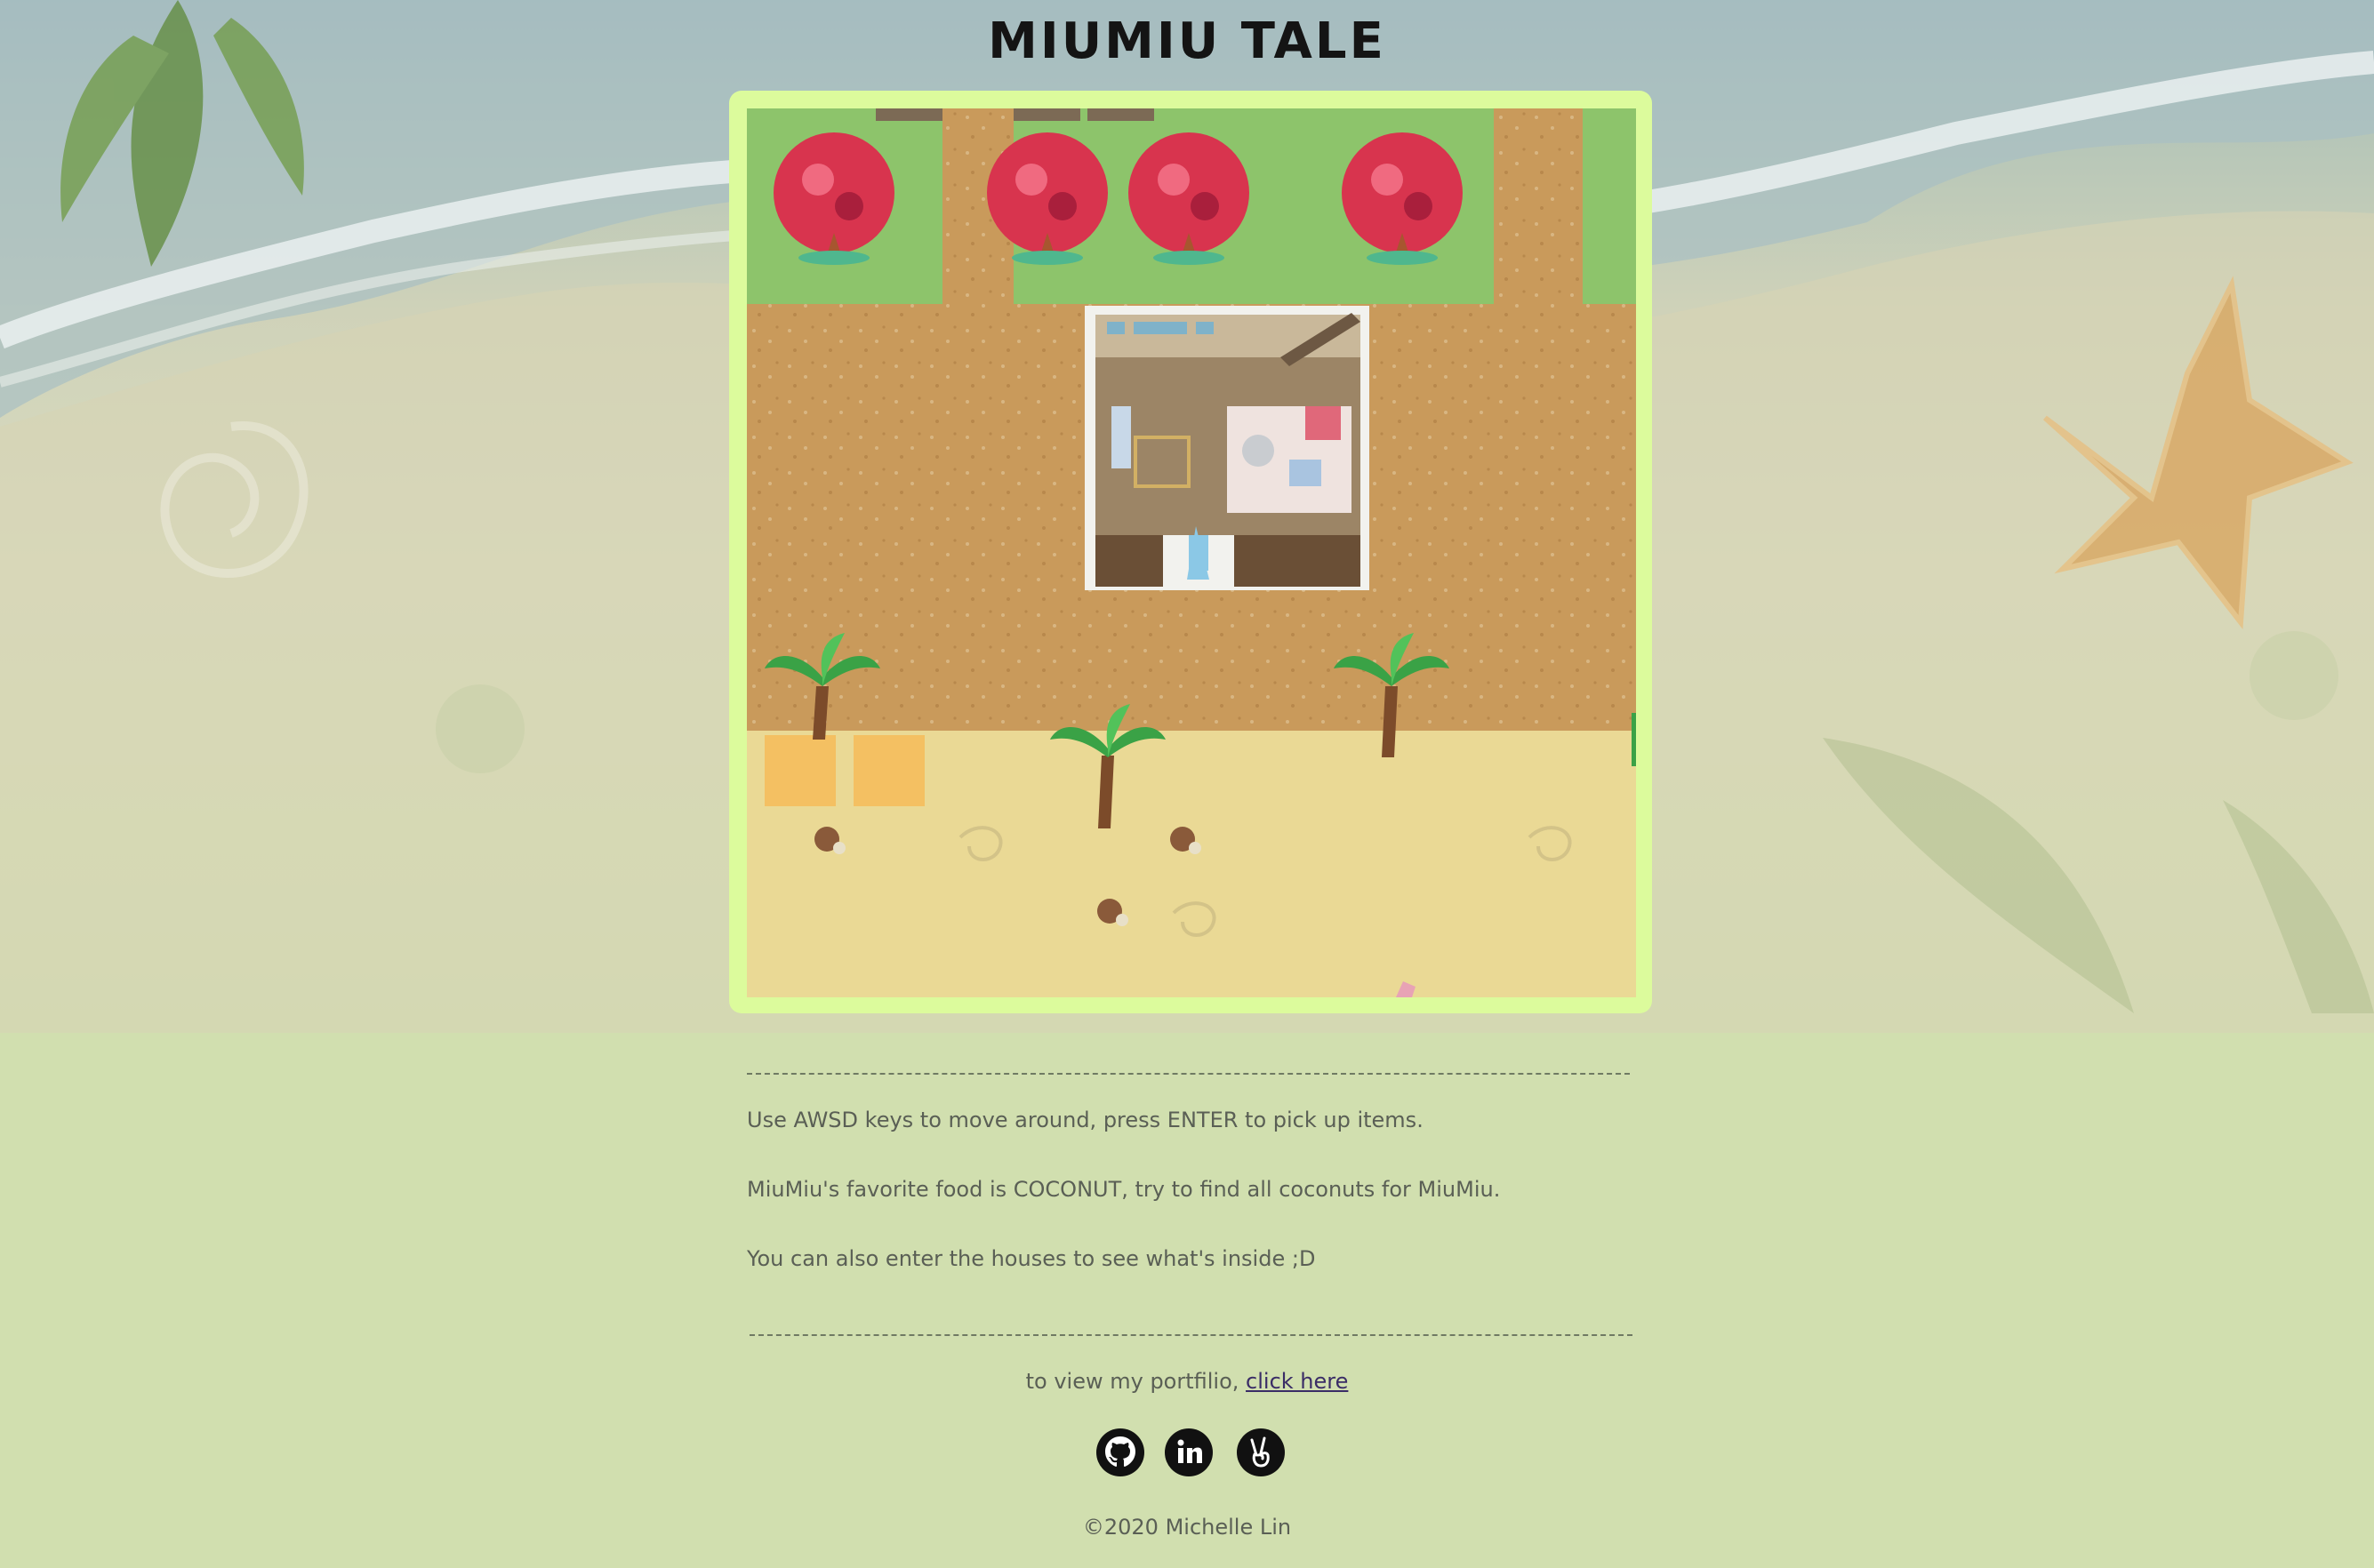 The height and width of the screenshot is (1568, 2374). I want to click on peace-hand-icon, so click(1261, 1452).